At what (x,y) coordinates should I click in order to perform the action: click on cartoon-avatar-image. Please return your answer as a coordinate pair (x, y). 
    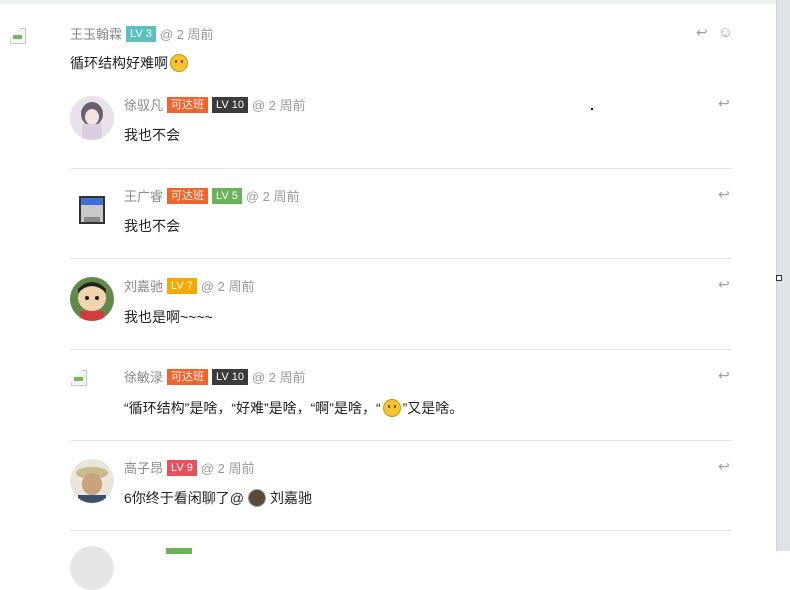
    Looking at the image, I should click on (92, 299).